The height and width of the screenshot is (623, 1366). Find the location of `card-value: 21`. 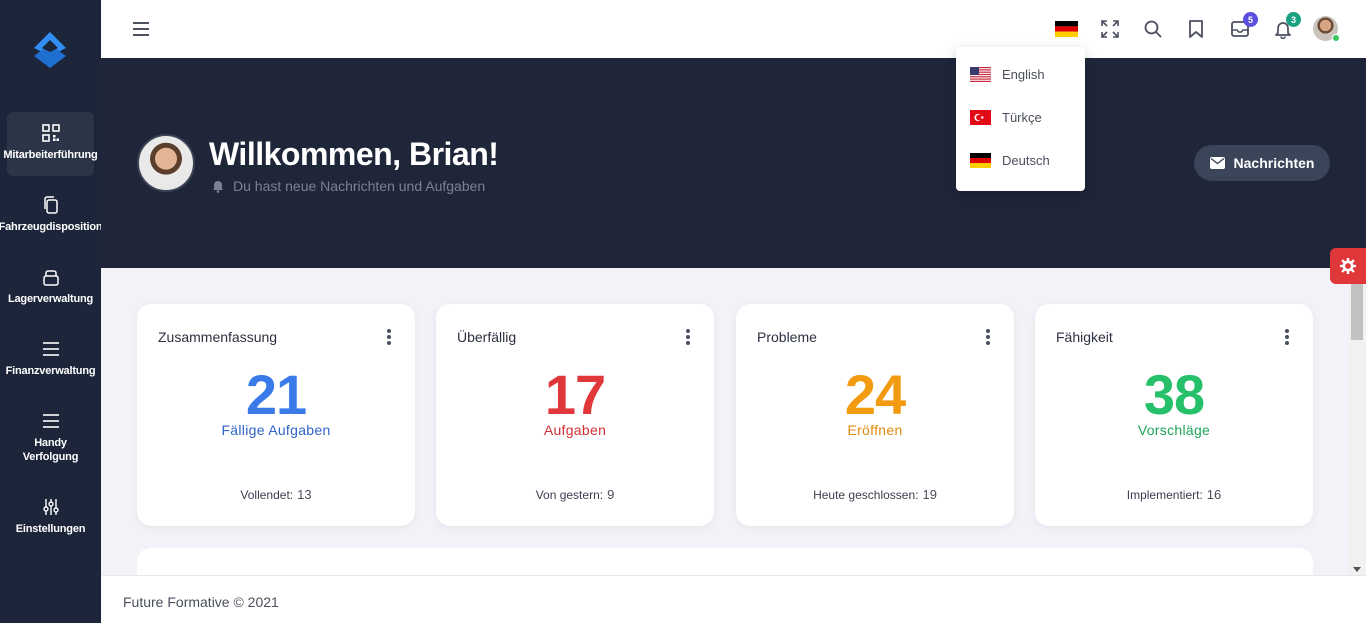

card-value: 21 is located at coordinates (276, 394).